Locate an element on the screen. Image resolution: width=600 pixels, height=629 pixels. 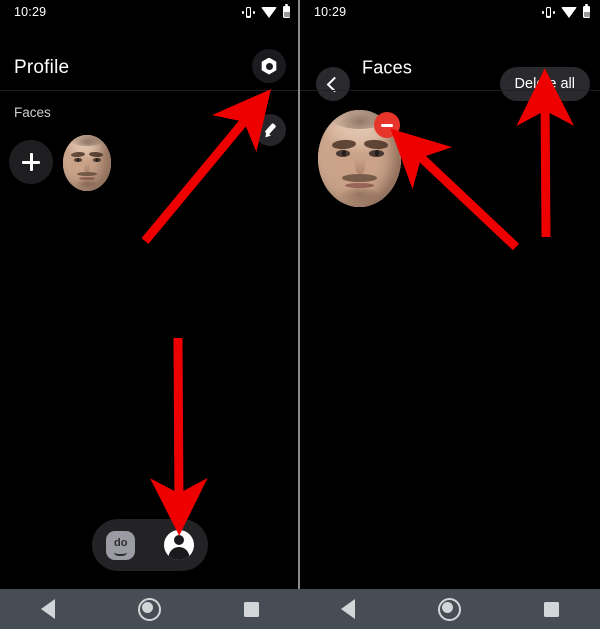
settings-hexagon-icon is located at coordinates (269, 66).